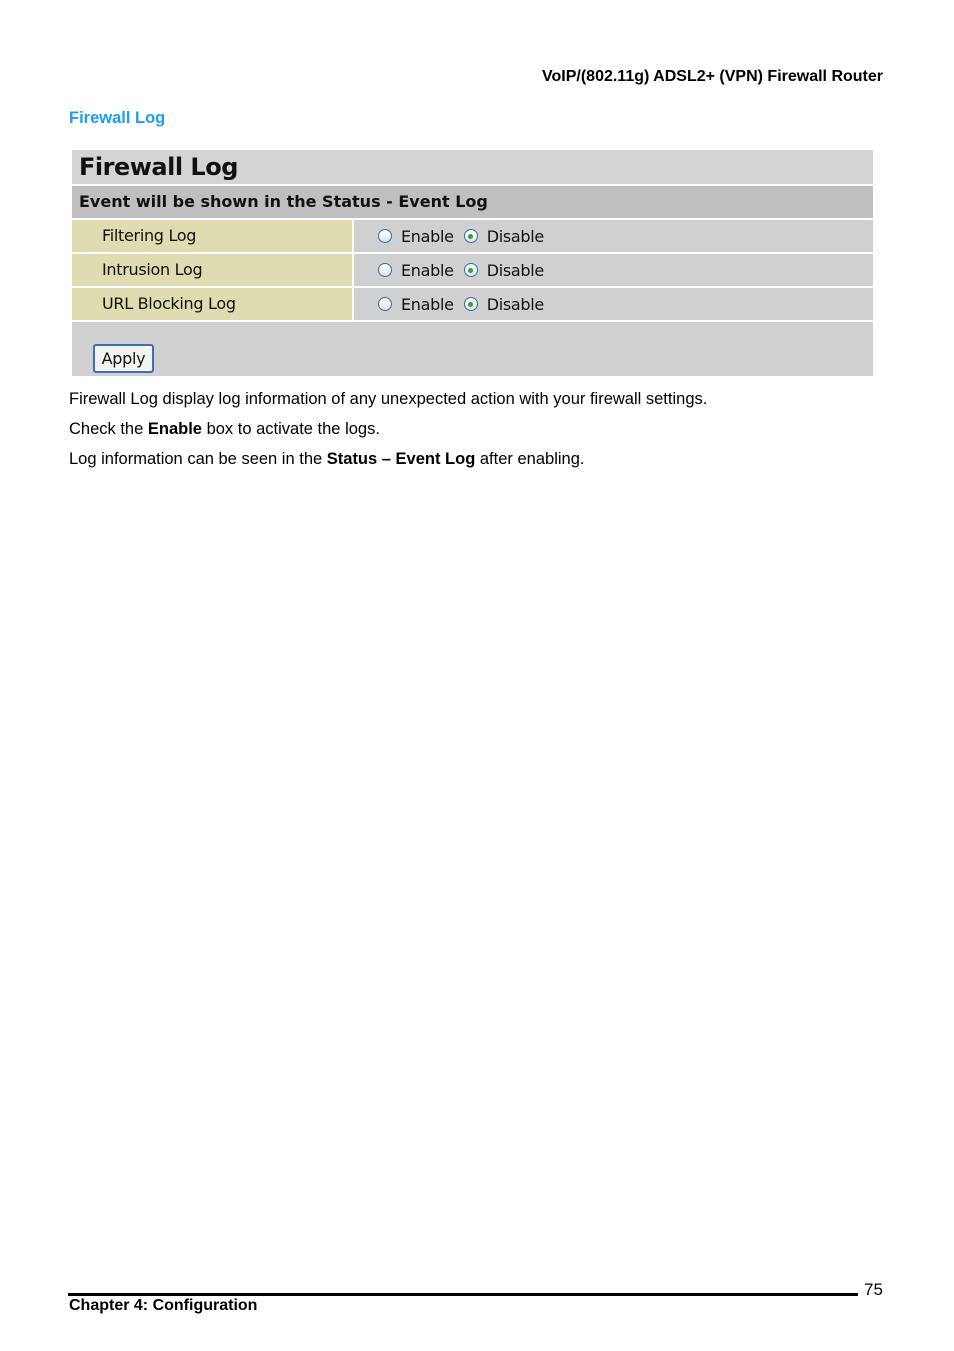 This screenshot has width=954, height=1351. I want to click on emphasis-status-event-log: Status – Event Log, so click(401, 459).